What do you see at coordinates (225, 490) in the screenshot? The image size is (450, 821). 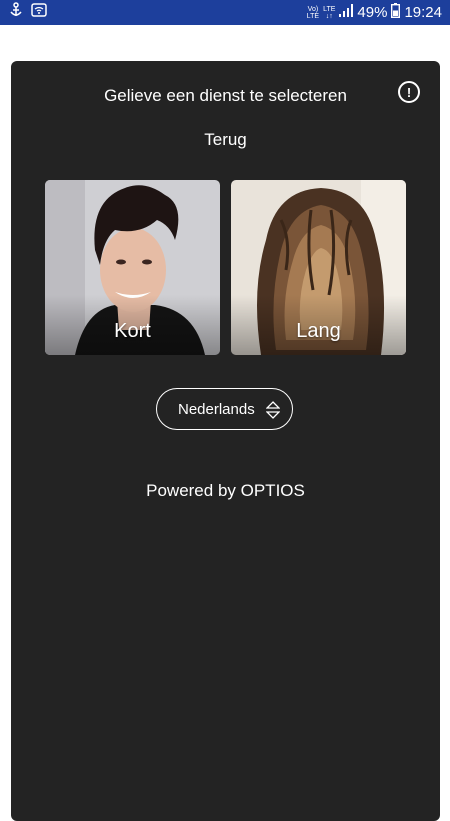 I see `powered-by: Powered by OPTIOS` at bounding box center [225, 490].